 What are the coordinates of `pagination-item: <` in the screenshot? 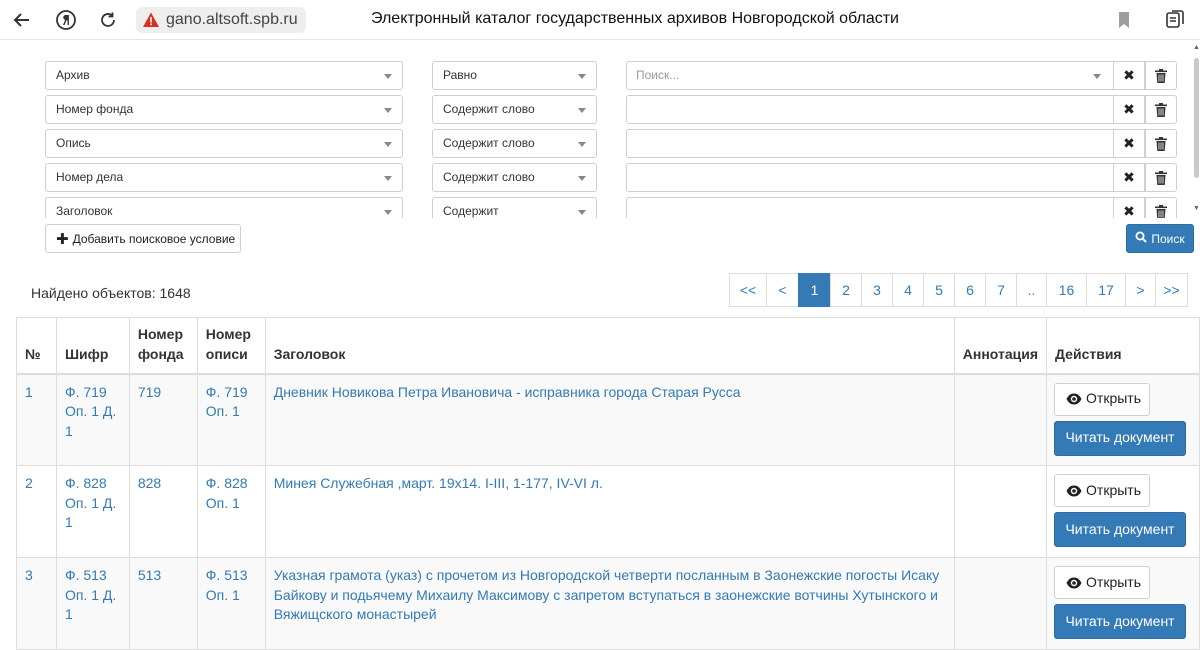 It's located at (782, 290).